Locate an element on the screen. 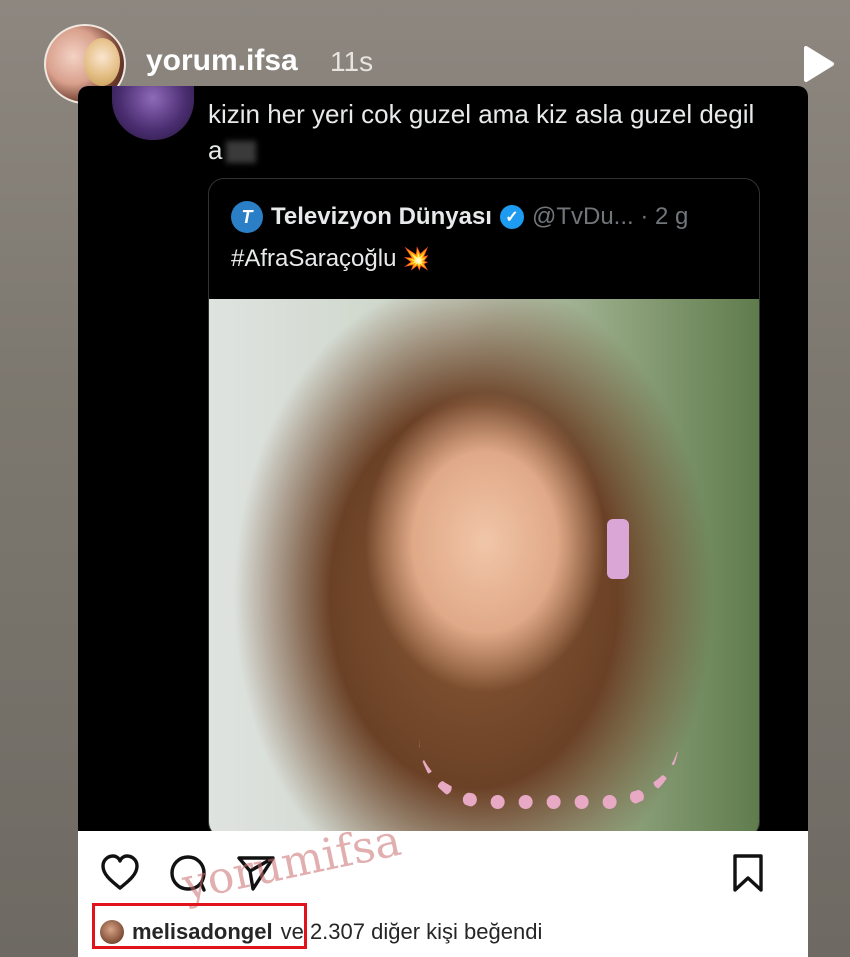  photo-earring is located at coordinates (618, 549).